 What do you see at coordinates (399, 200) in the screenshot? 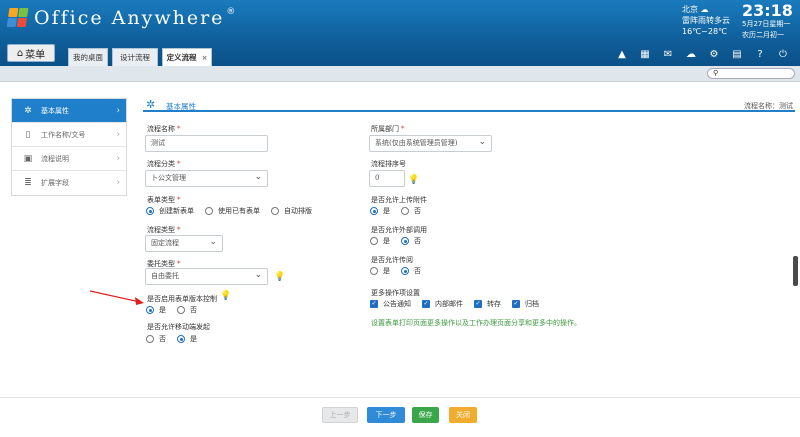
I see `attach-label: 是否允许上传附件` at bounding box center [399, 200].